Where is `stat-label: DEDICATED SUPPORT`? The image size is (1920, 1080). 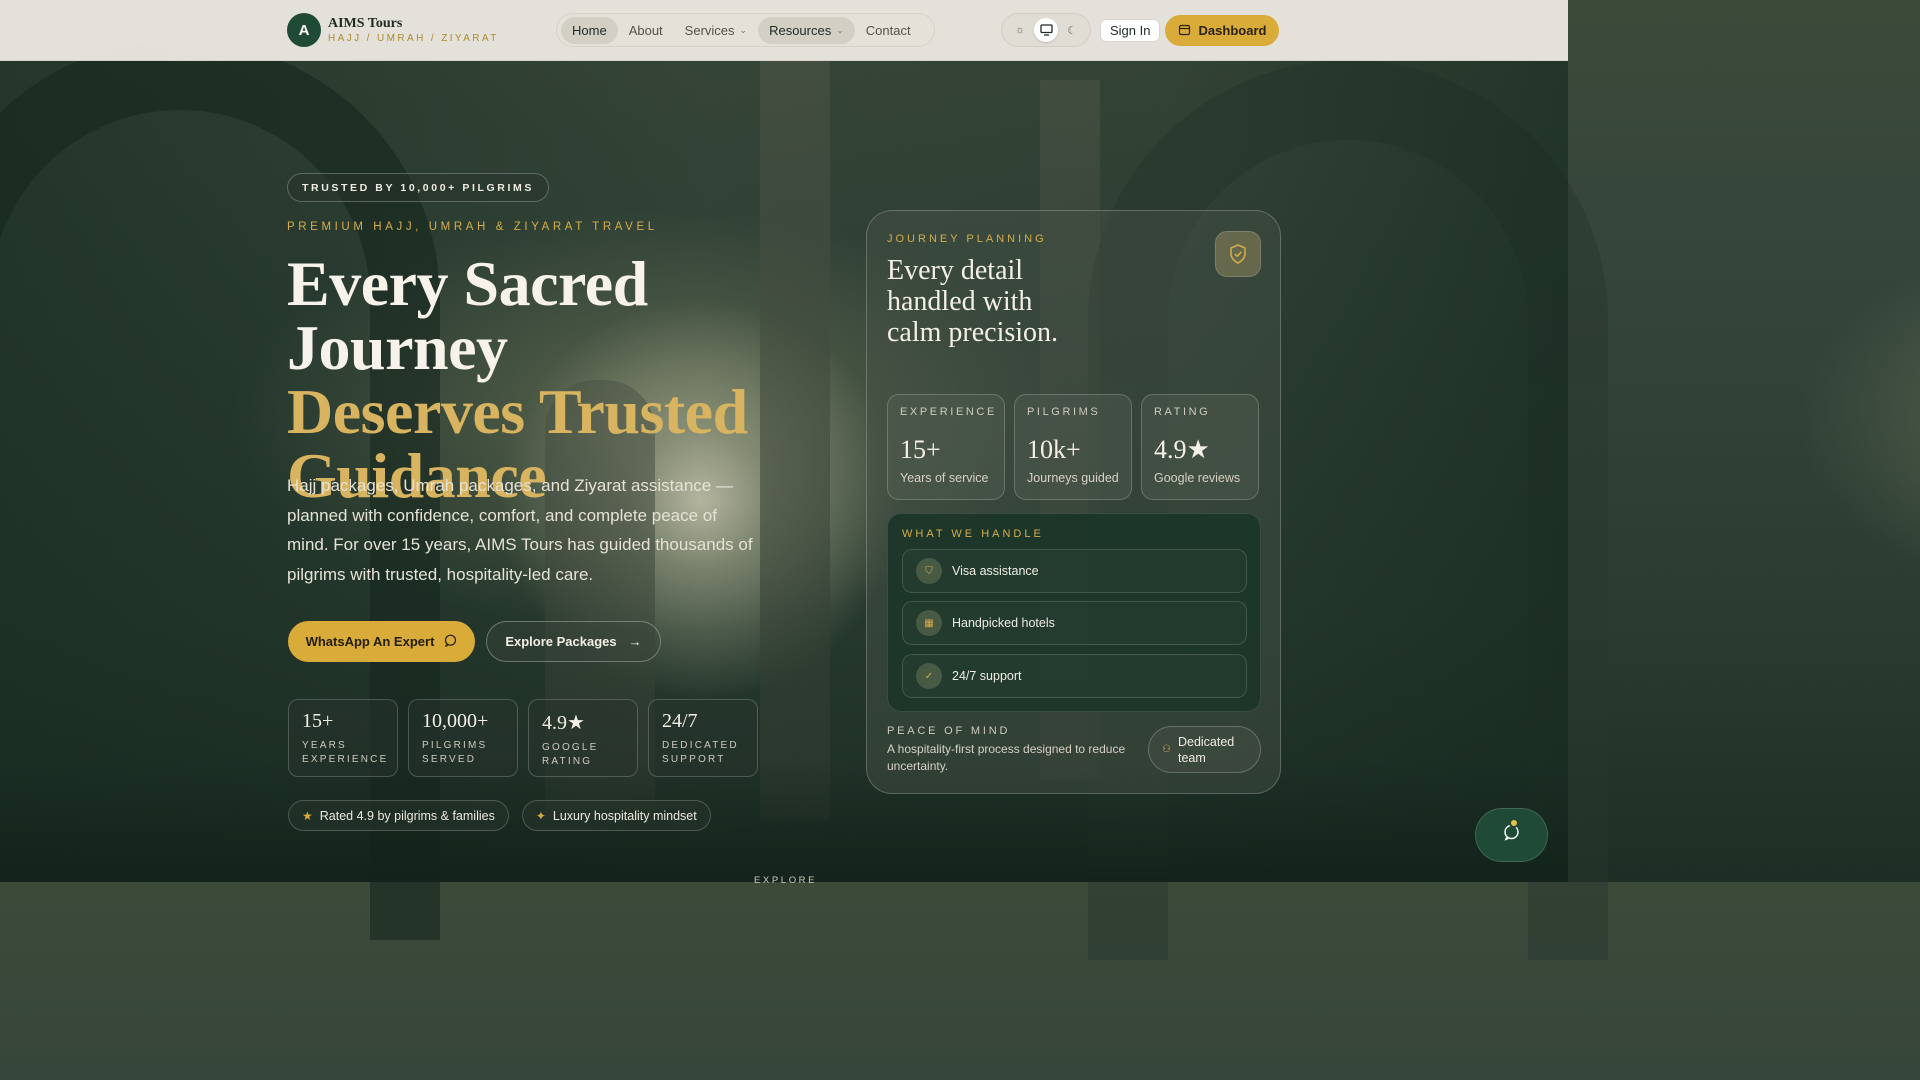 stat-label: DEDICATED SUPPORT is located at coordinates (700, 752).